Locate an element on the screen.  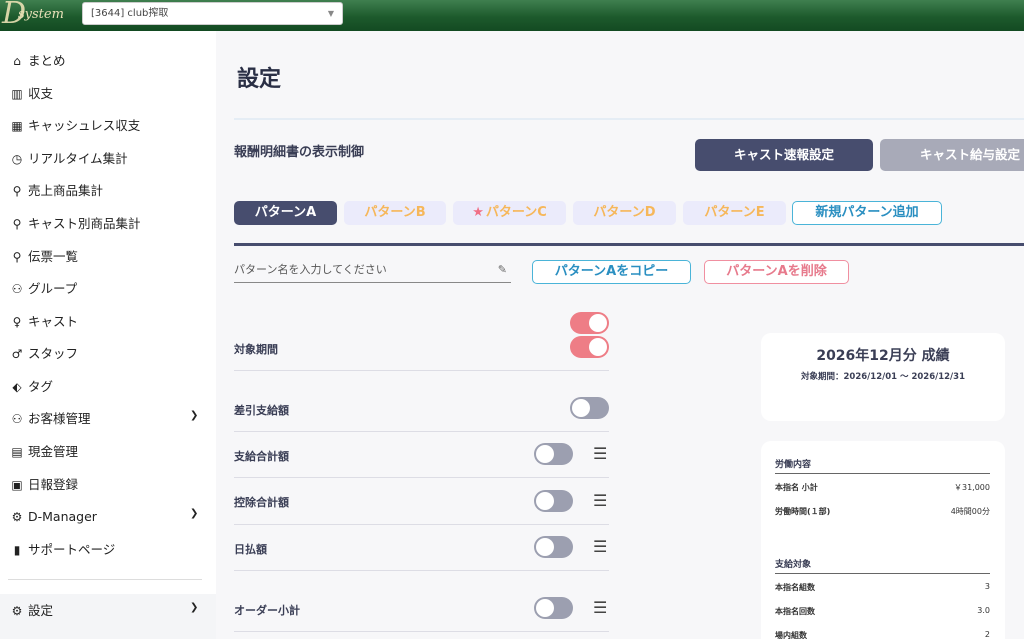
store-select: [3644] club搾取 ▼ is located at coordinates (212, 13).